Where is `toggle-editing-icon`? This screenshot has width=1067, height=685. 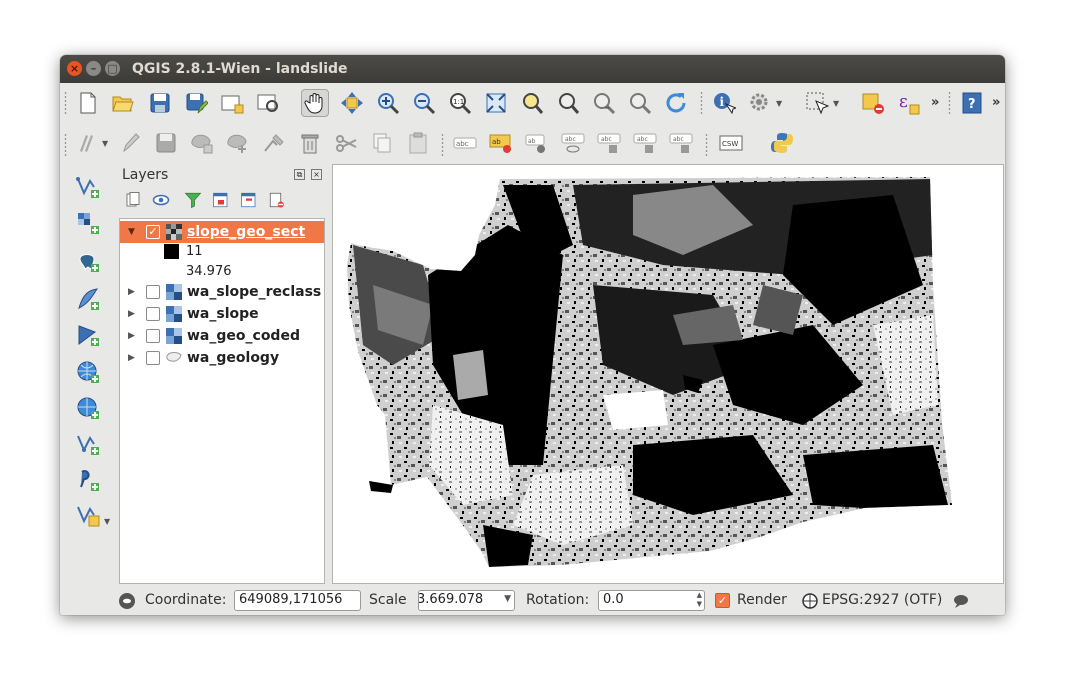 toggle-editing-icon is located at coordinates (130, 143).